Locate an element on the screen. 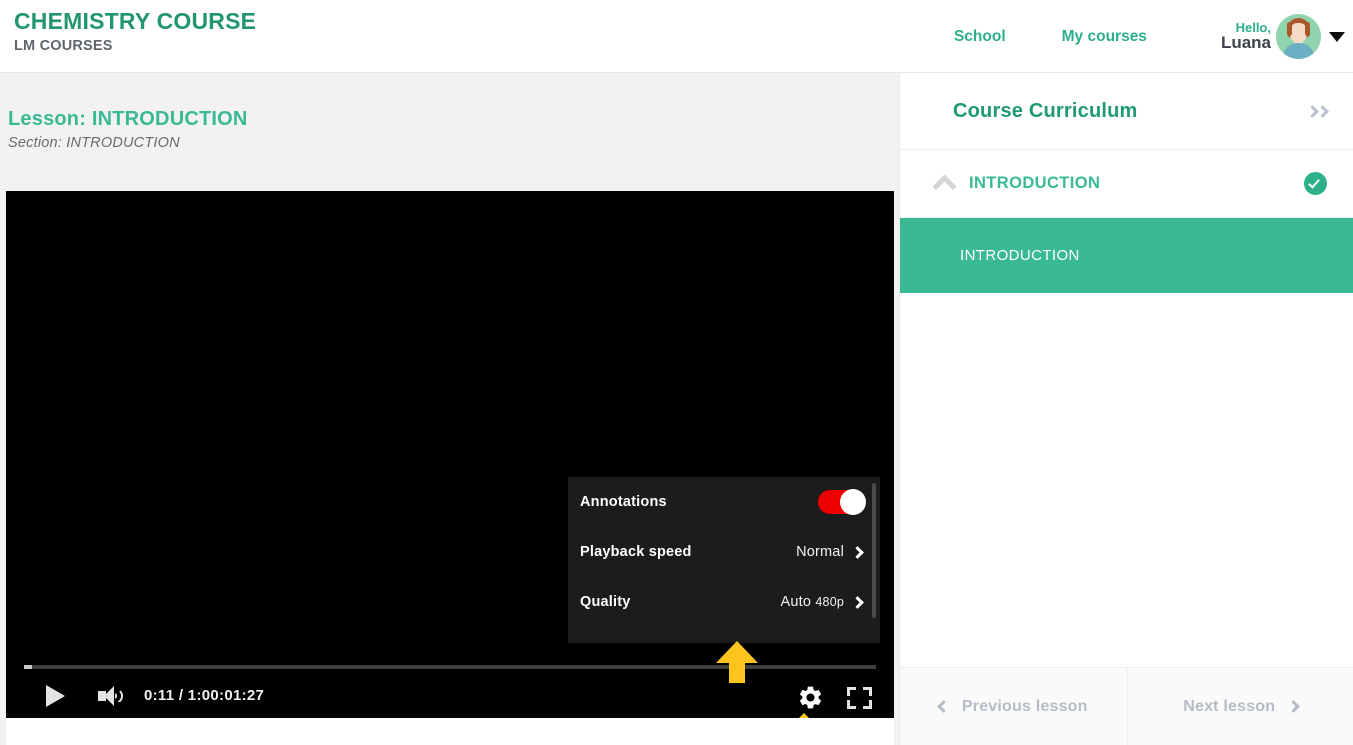  fs-corner-tr is located at coordinates (867, 691).